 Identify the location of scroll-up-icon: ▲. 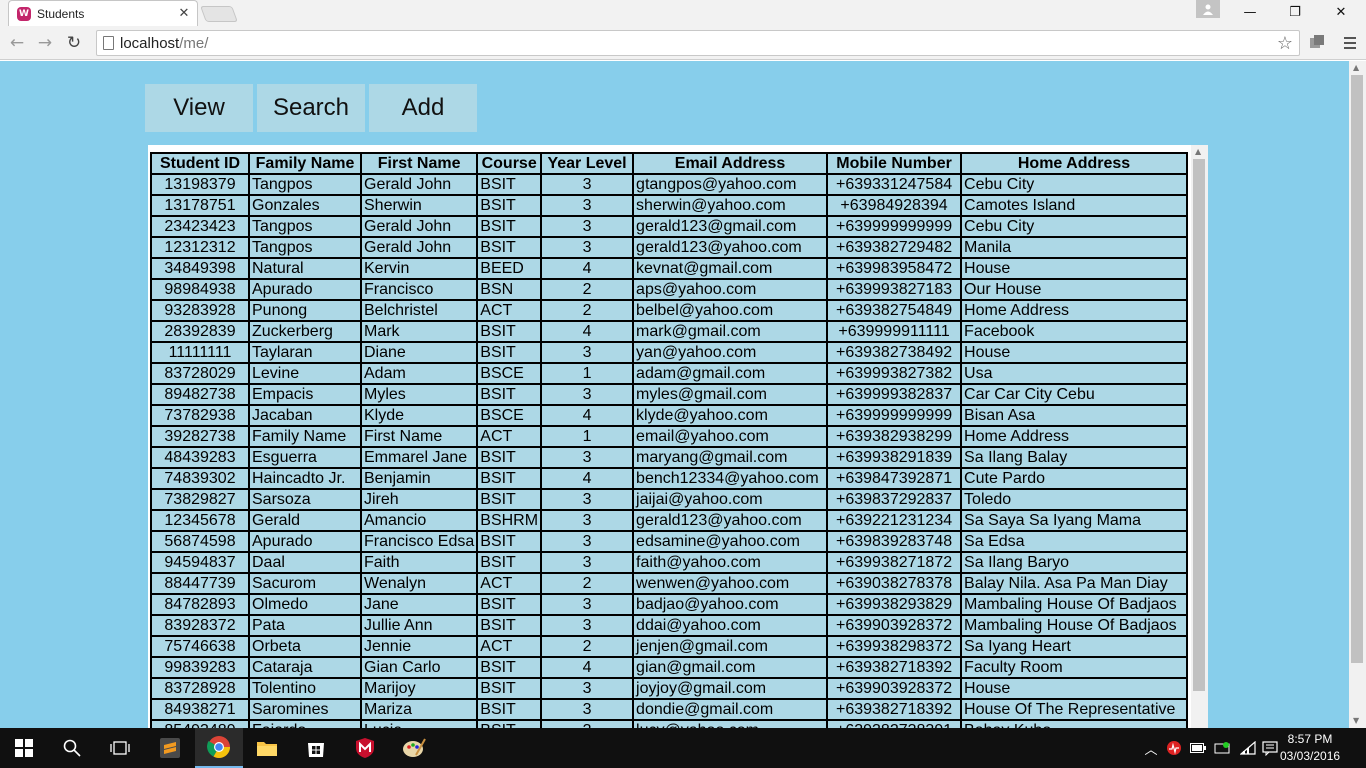
(1198, 151).